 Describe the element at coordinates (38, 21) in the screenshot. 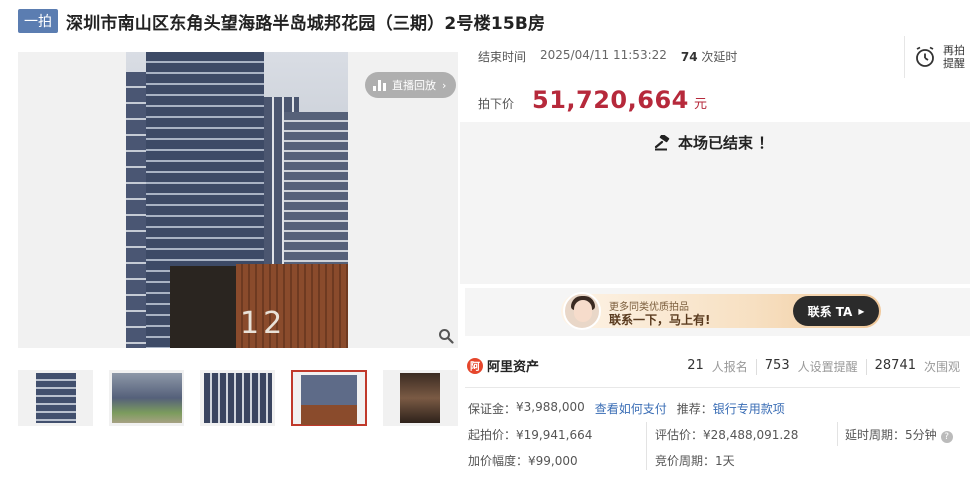

I see `auction-type-badge: 一拍` at that location.